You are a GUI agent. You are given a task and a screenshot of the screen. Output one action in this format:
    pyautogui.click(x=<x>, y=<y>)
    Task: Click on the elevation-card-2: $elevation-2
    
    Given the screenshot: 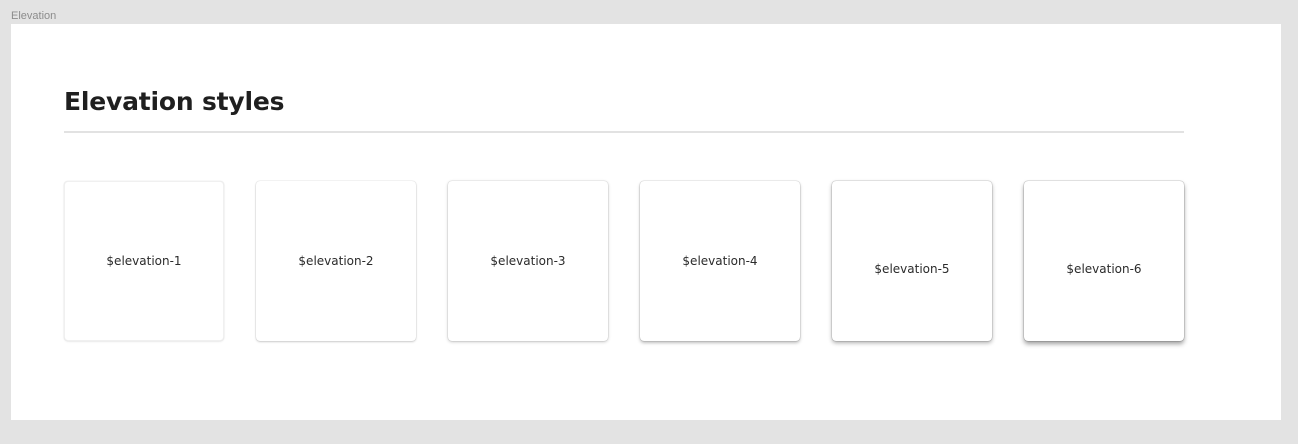 What is the action you would take?
    pyautogui.click(x=336, y=261)
    